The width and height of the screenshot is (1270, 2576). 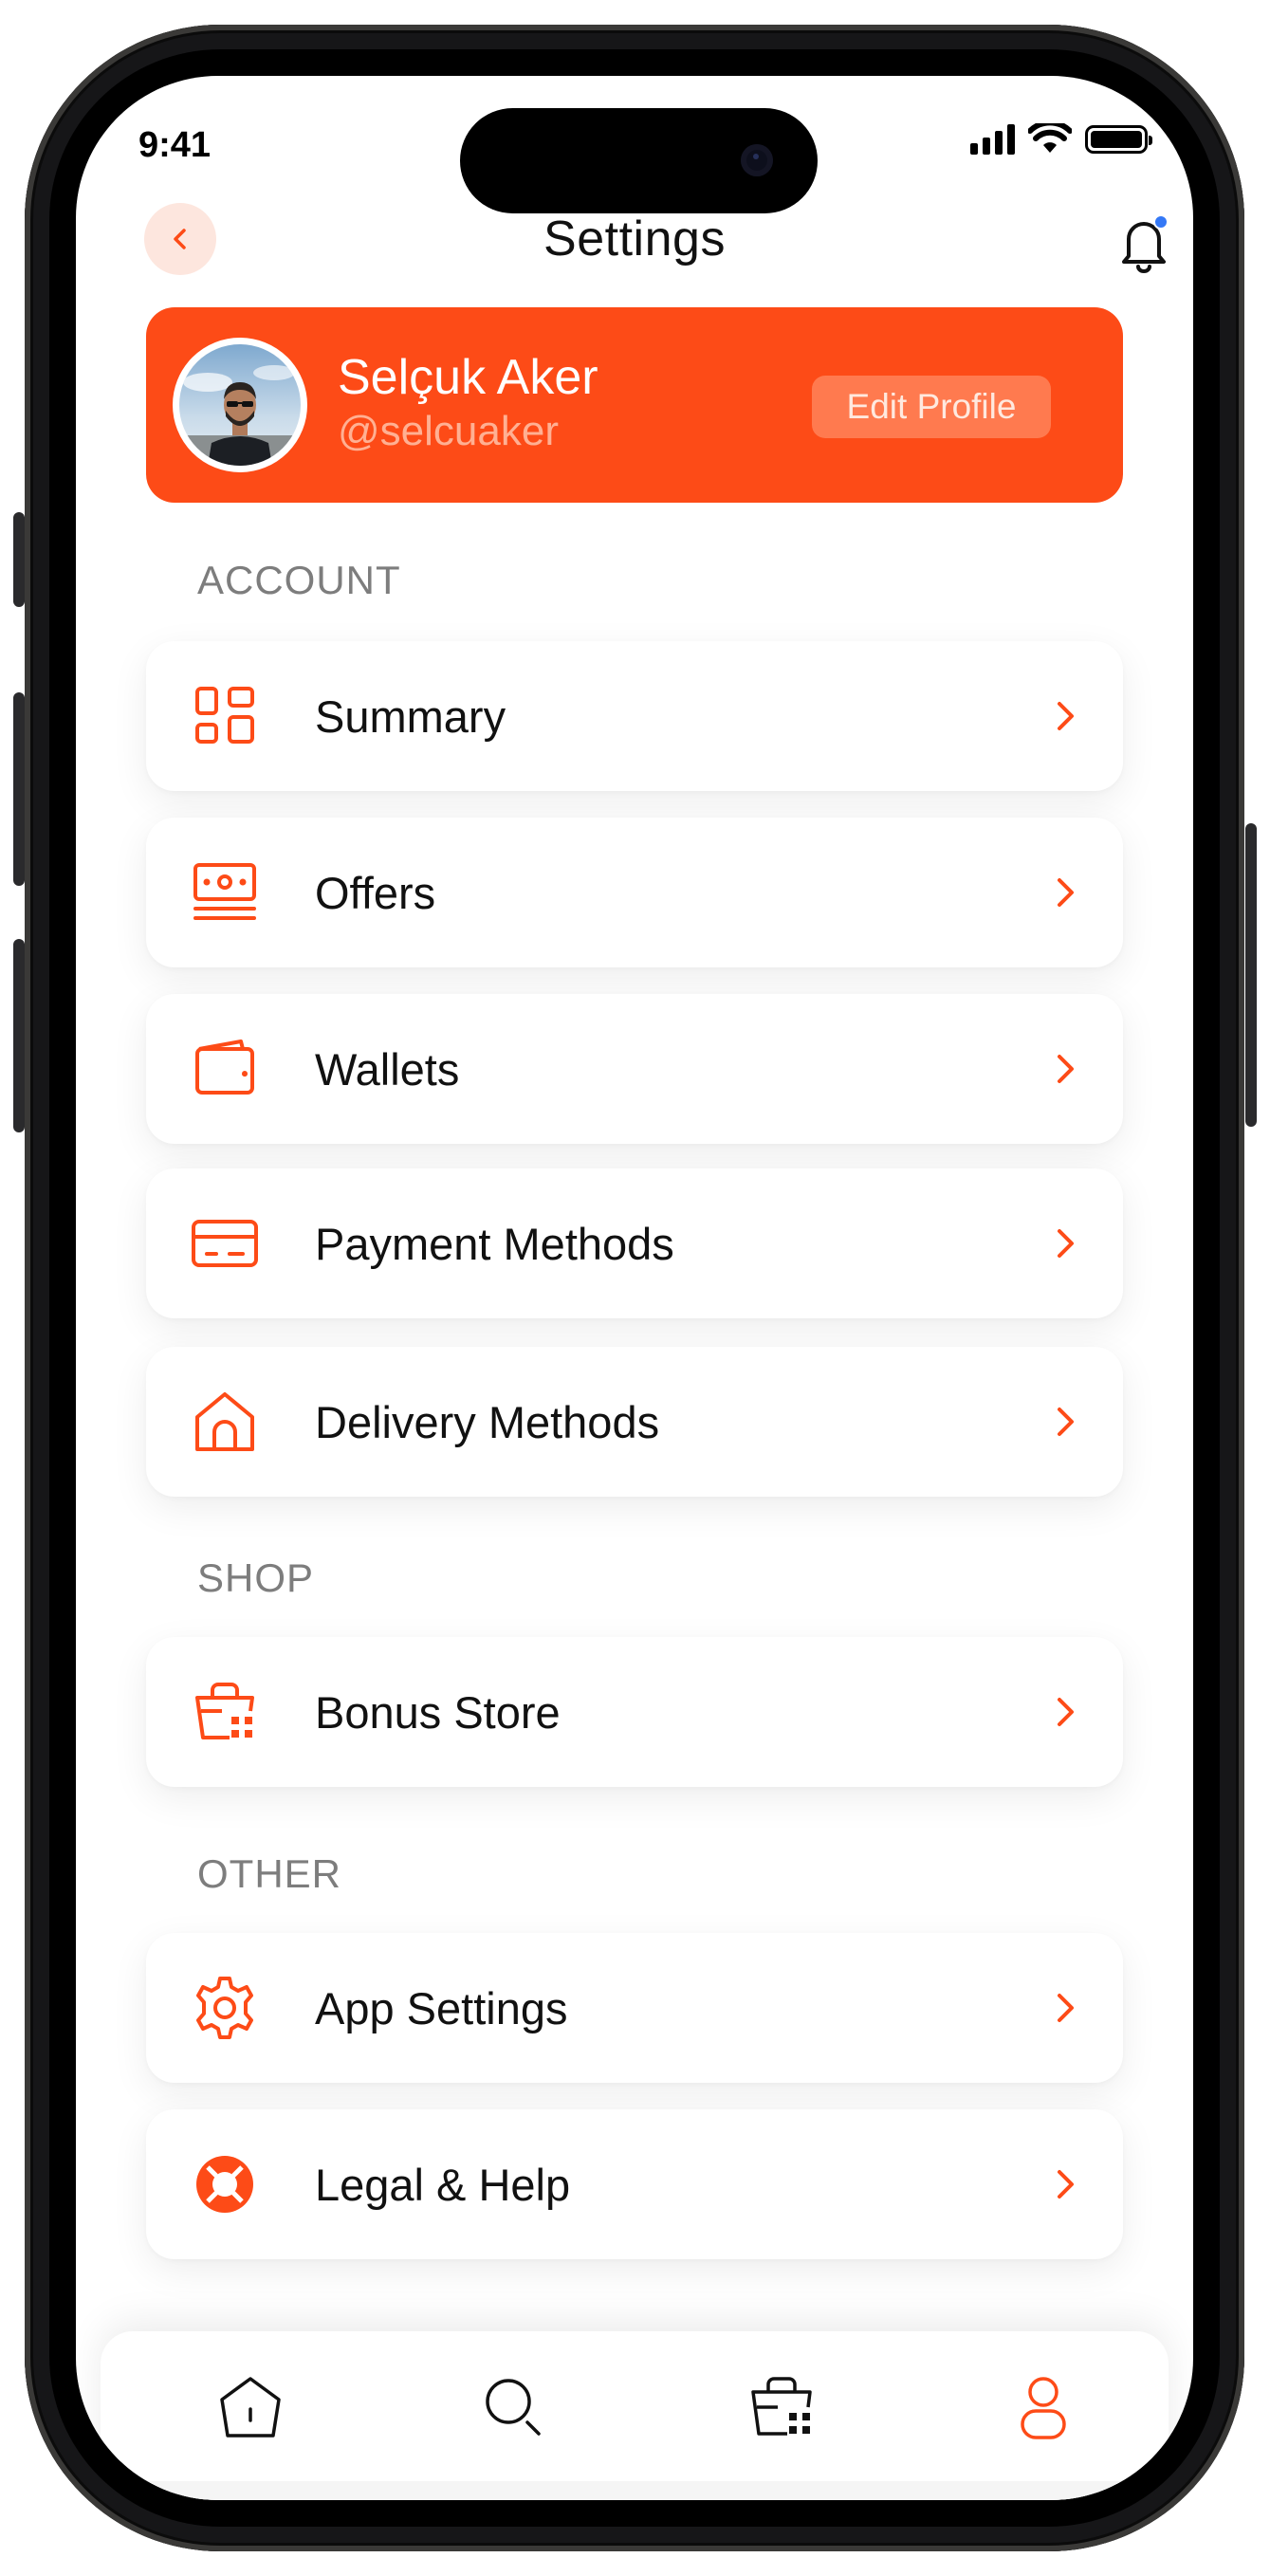 What do you see at coordinates (635, 2490) in the screenshot?
I see `home-indicator` at bounding box center [635, 2490].